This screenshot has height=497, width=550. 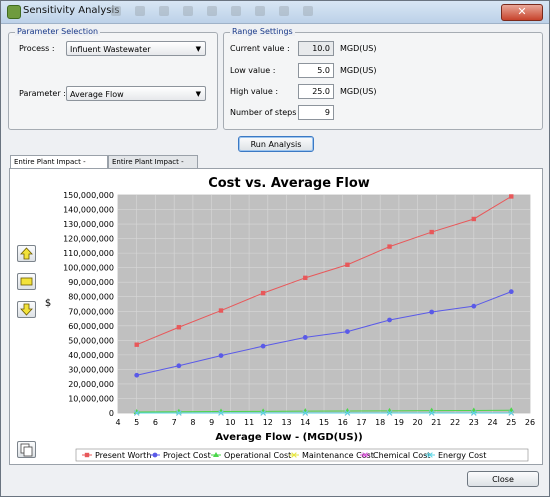 I want to click on present-worth-legend-label: Present Worth, so click(x=123, y=455).